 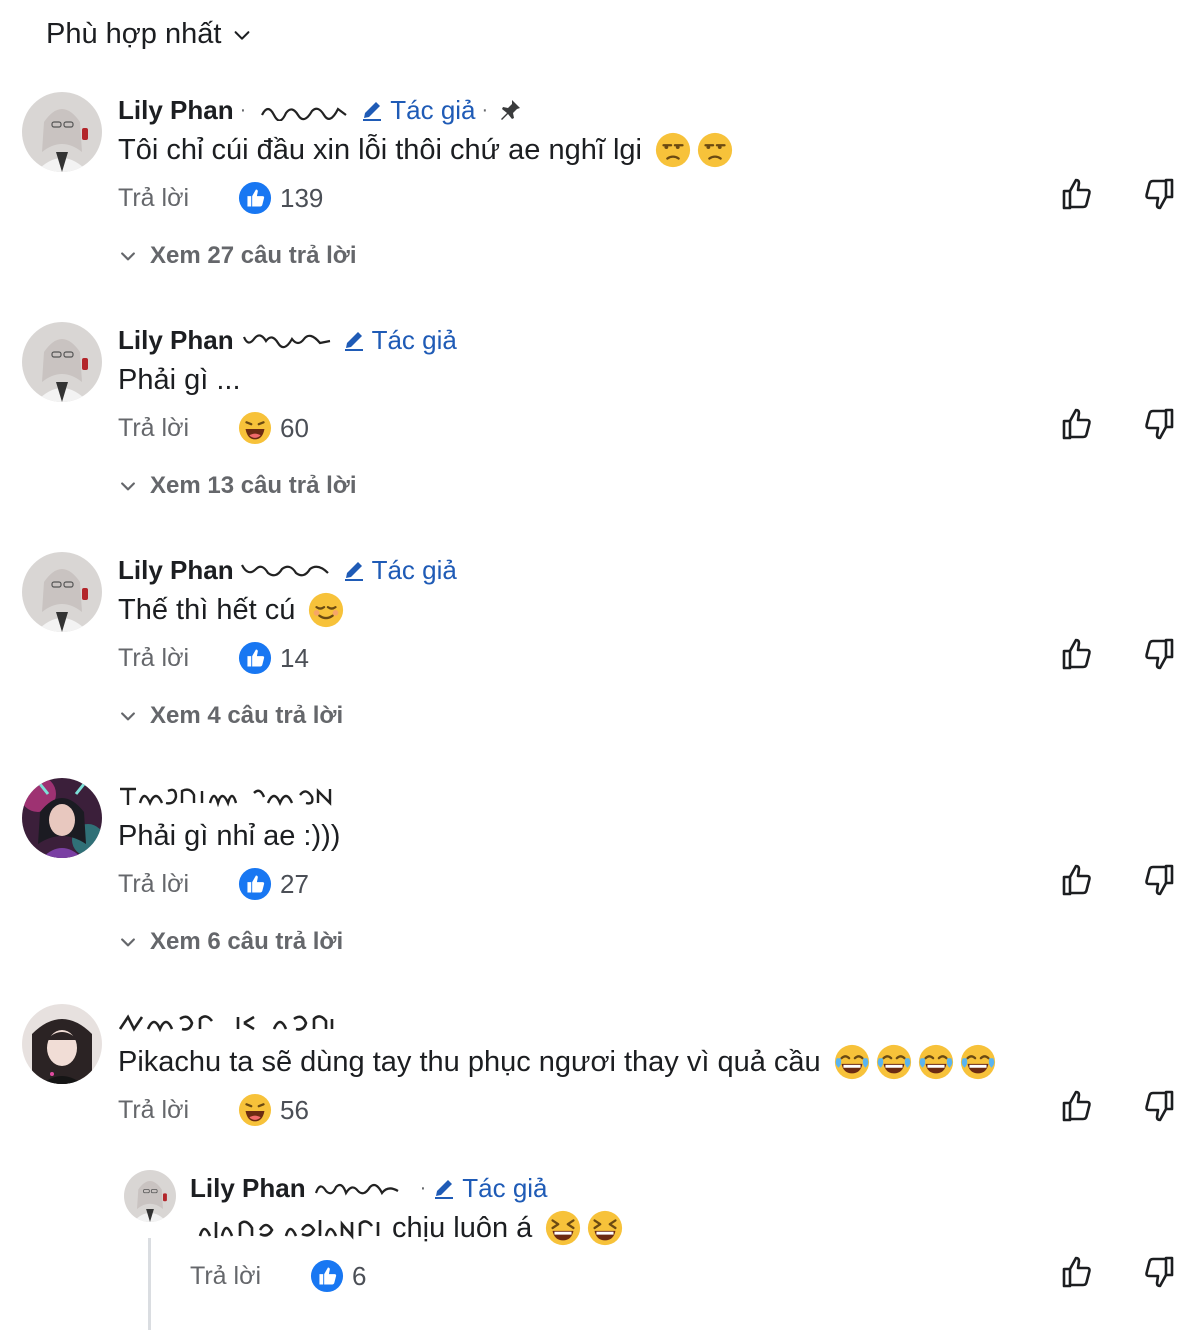 I want to click on comment-actions: Trả lời 56, so click(x=213, y=1110).